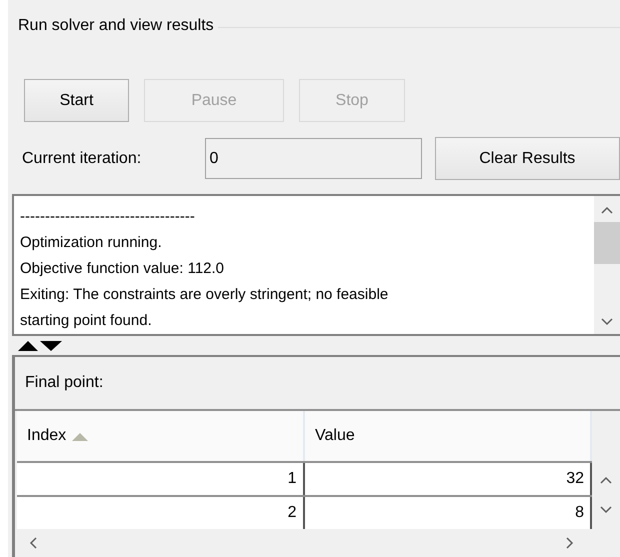 This screenshot has height=557, width=620. Describe the element at coordinates (607, 265) in the screenshot. I see `vertical-scrollbar` at that location.